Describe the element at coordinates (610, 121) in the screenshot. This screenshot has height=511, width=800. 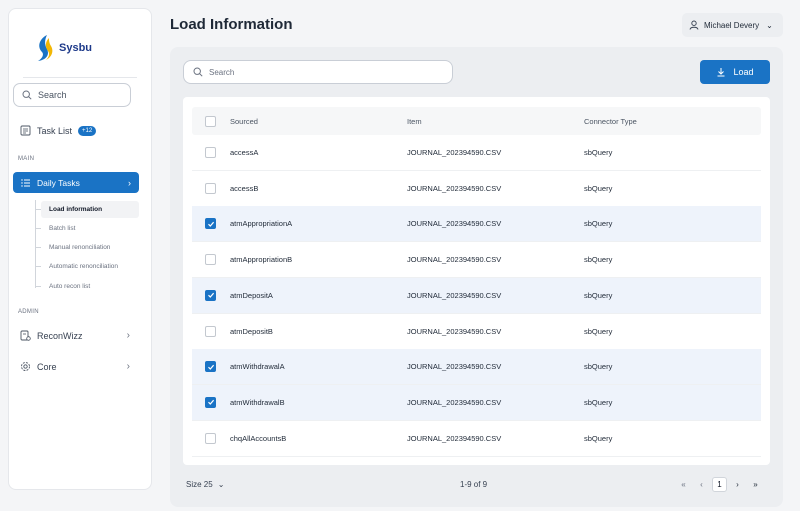
I see `column-header-connector-type: Connector Type` at that location.